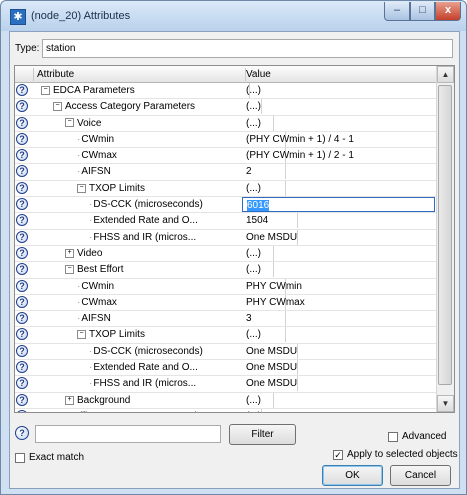 The width and height of the screenshot is (467, 495). What do you see at coordinates (226, 156) in the screenshot?
I see `table-row: ? ·CWmax (PHY CWmin + 1) / 2 - 1` at bounding box center [226, 156].